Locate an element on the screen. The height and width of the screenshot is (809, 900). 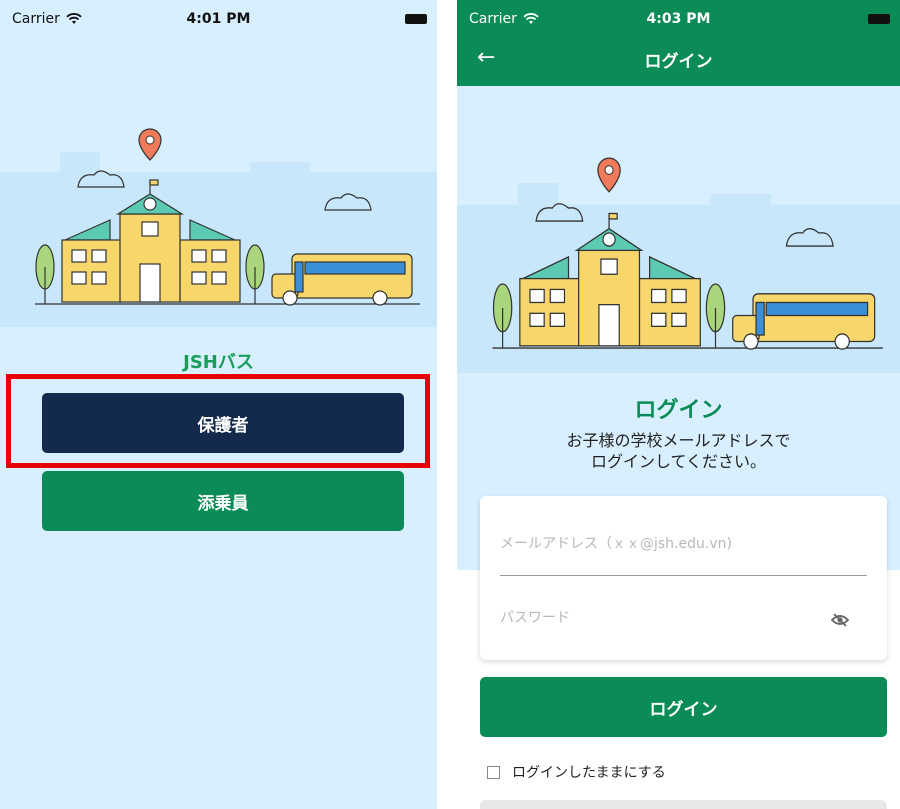
checkbox-box is located at coordinates (493, 772).